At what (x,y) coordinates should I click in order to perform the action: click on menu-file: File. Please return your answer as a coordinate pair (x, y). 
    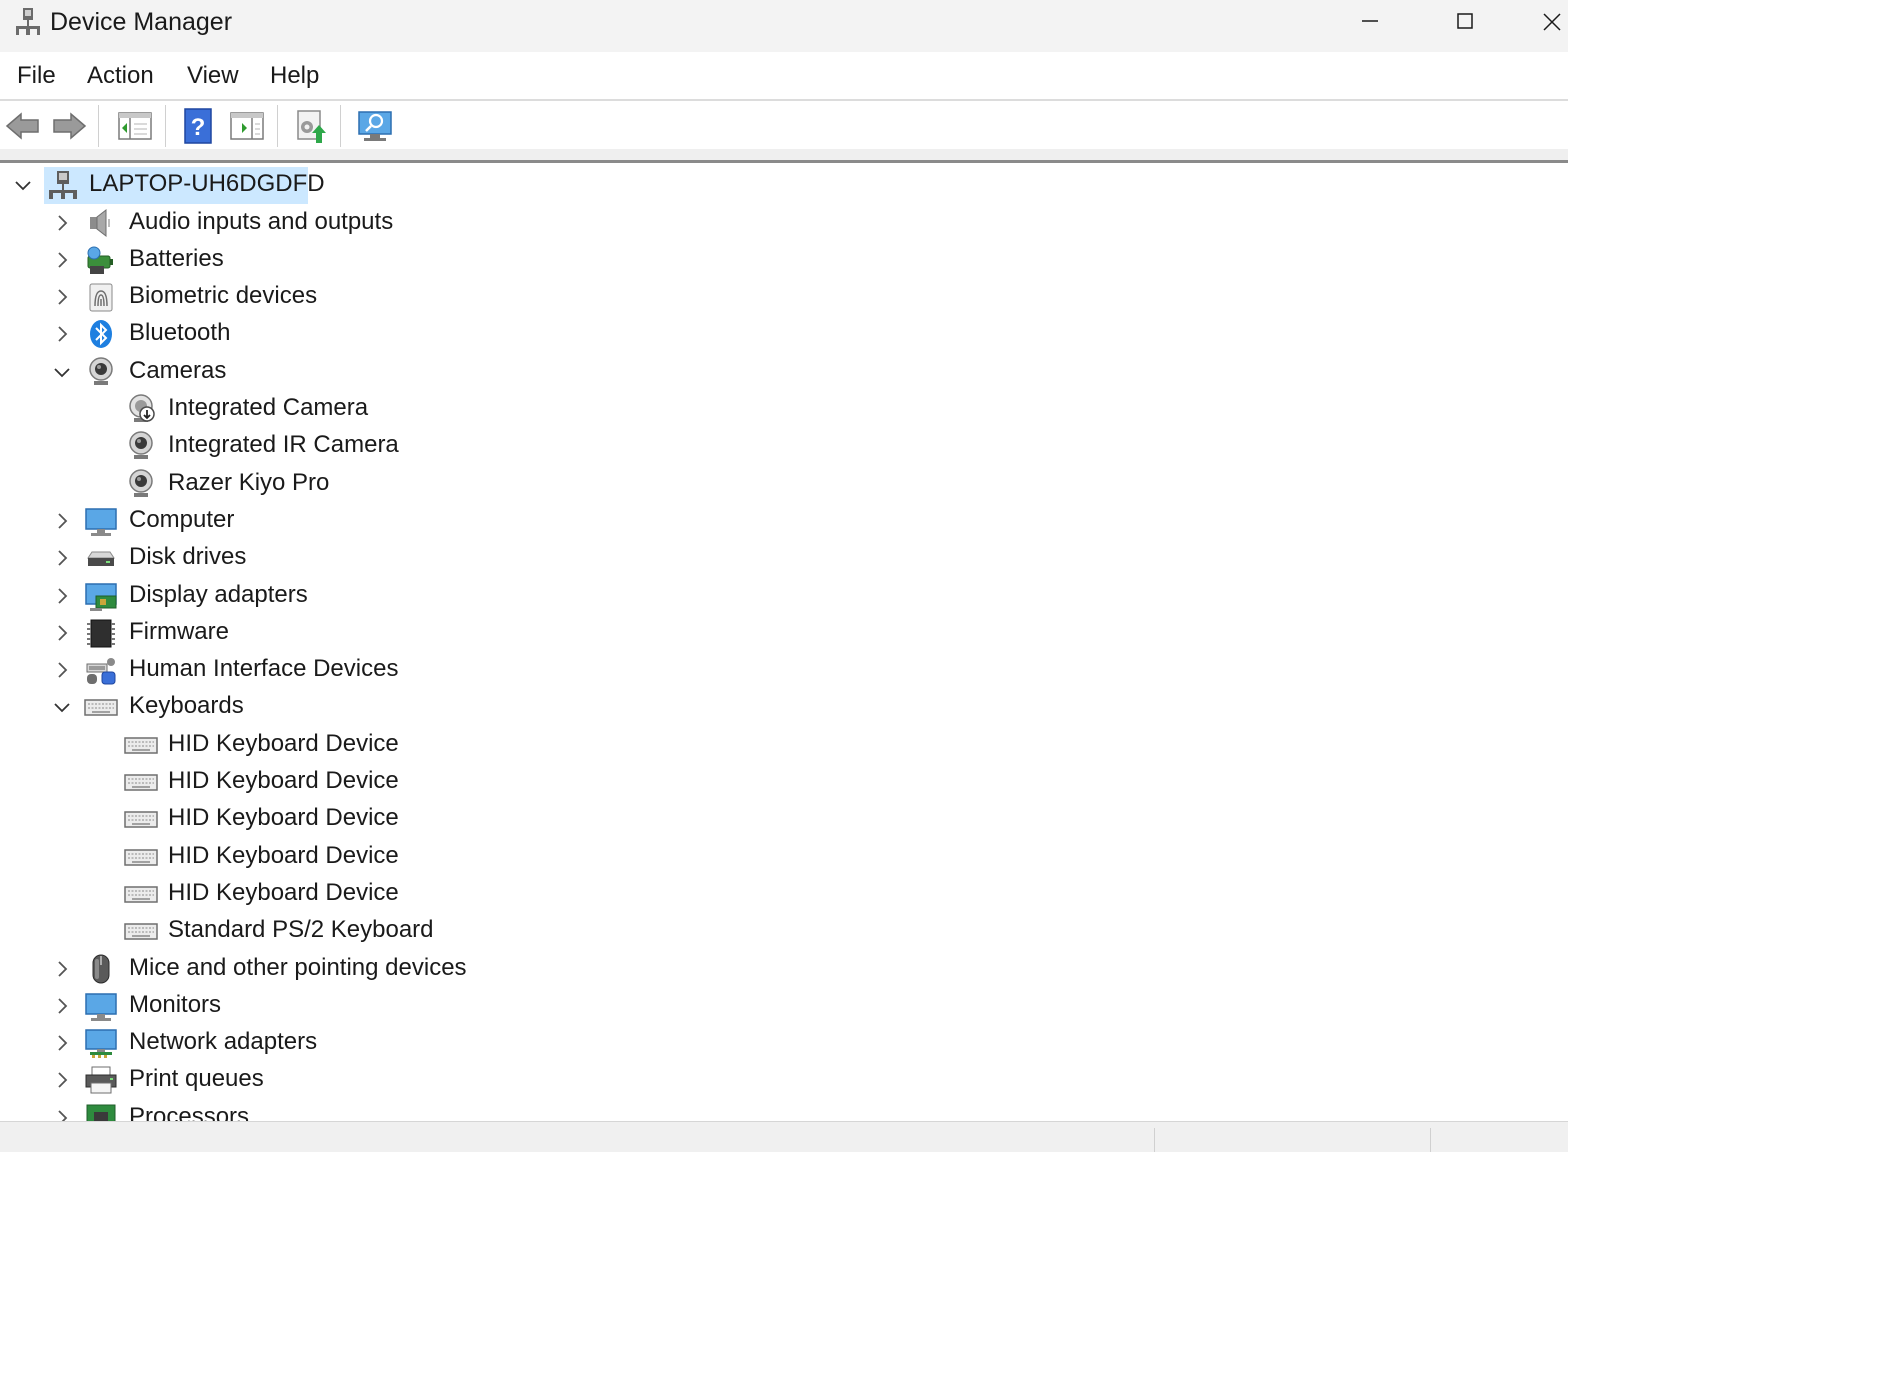
    Looking at the image, I should click on (36, 76).